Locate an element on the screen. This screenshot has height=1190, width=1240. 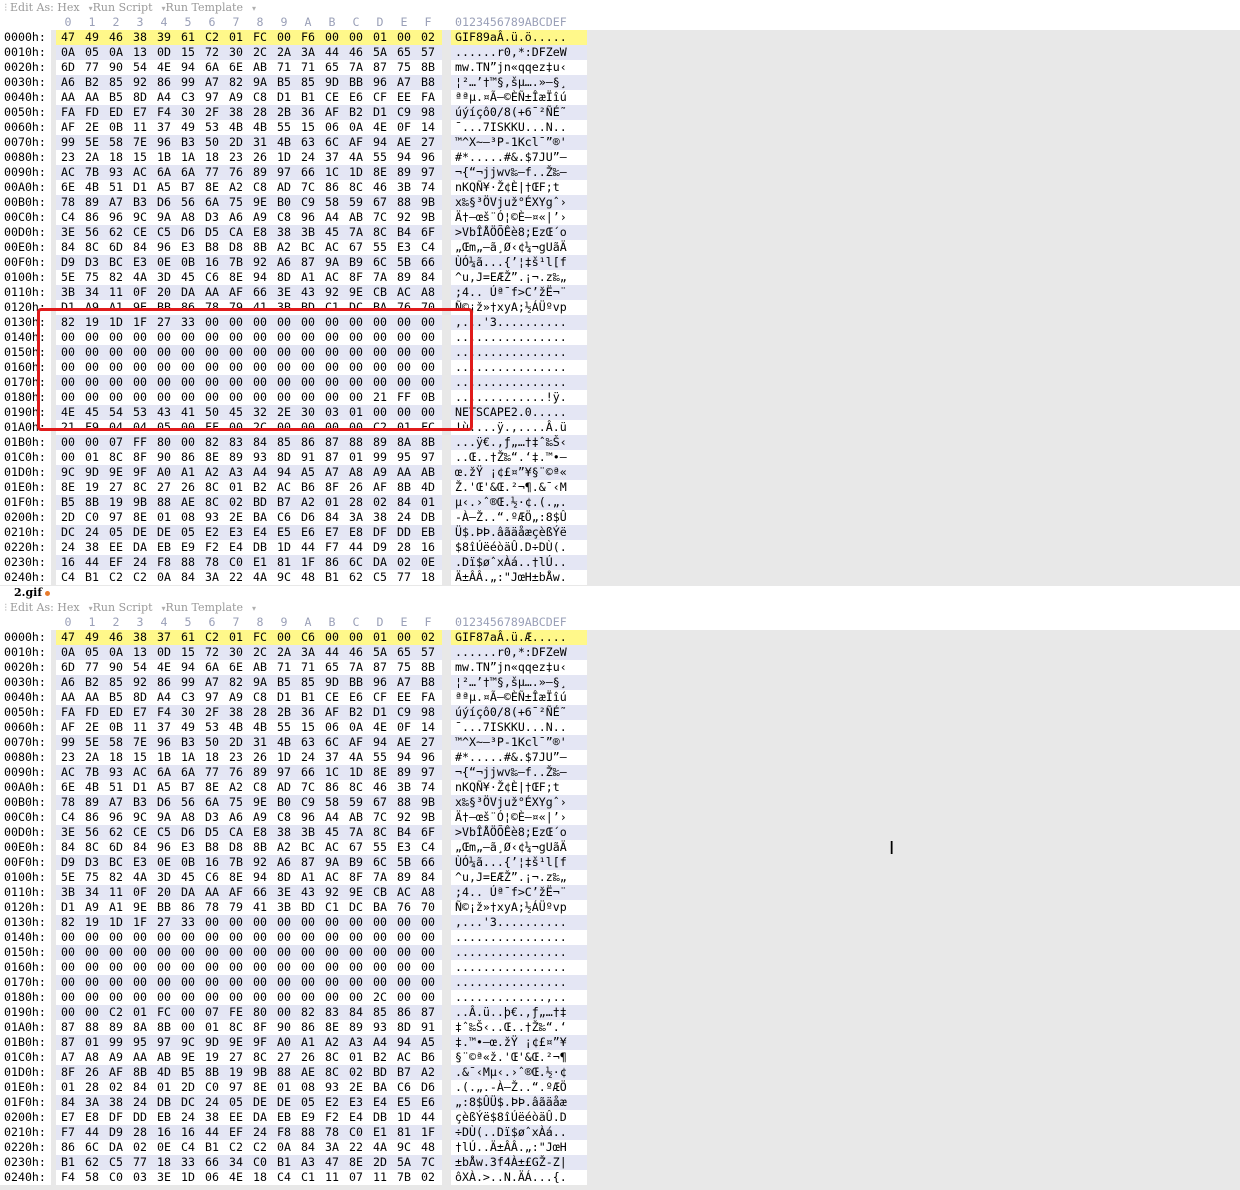
hex-byte: 47 is located at coordinates (68, 637).